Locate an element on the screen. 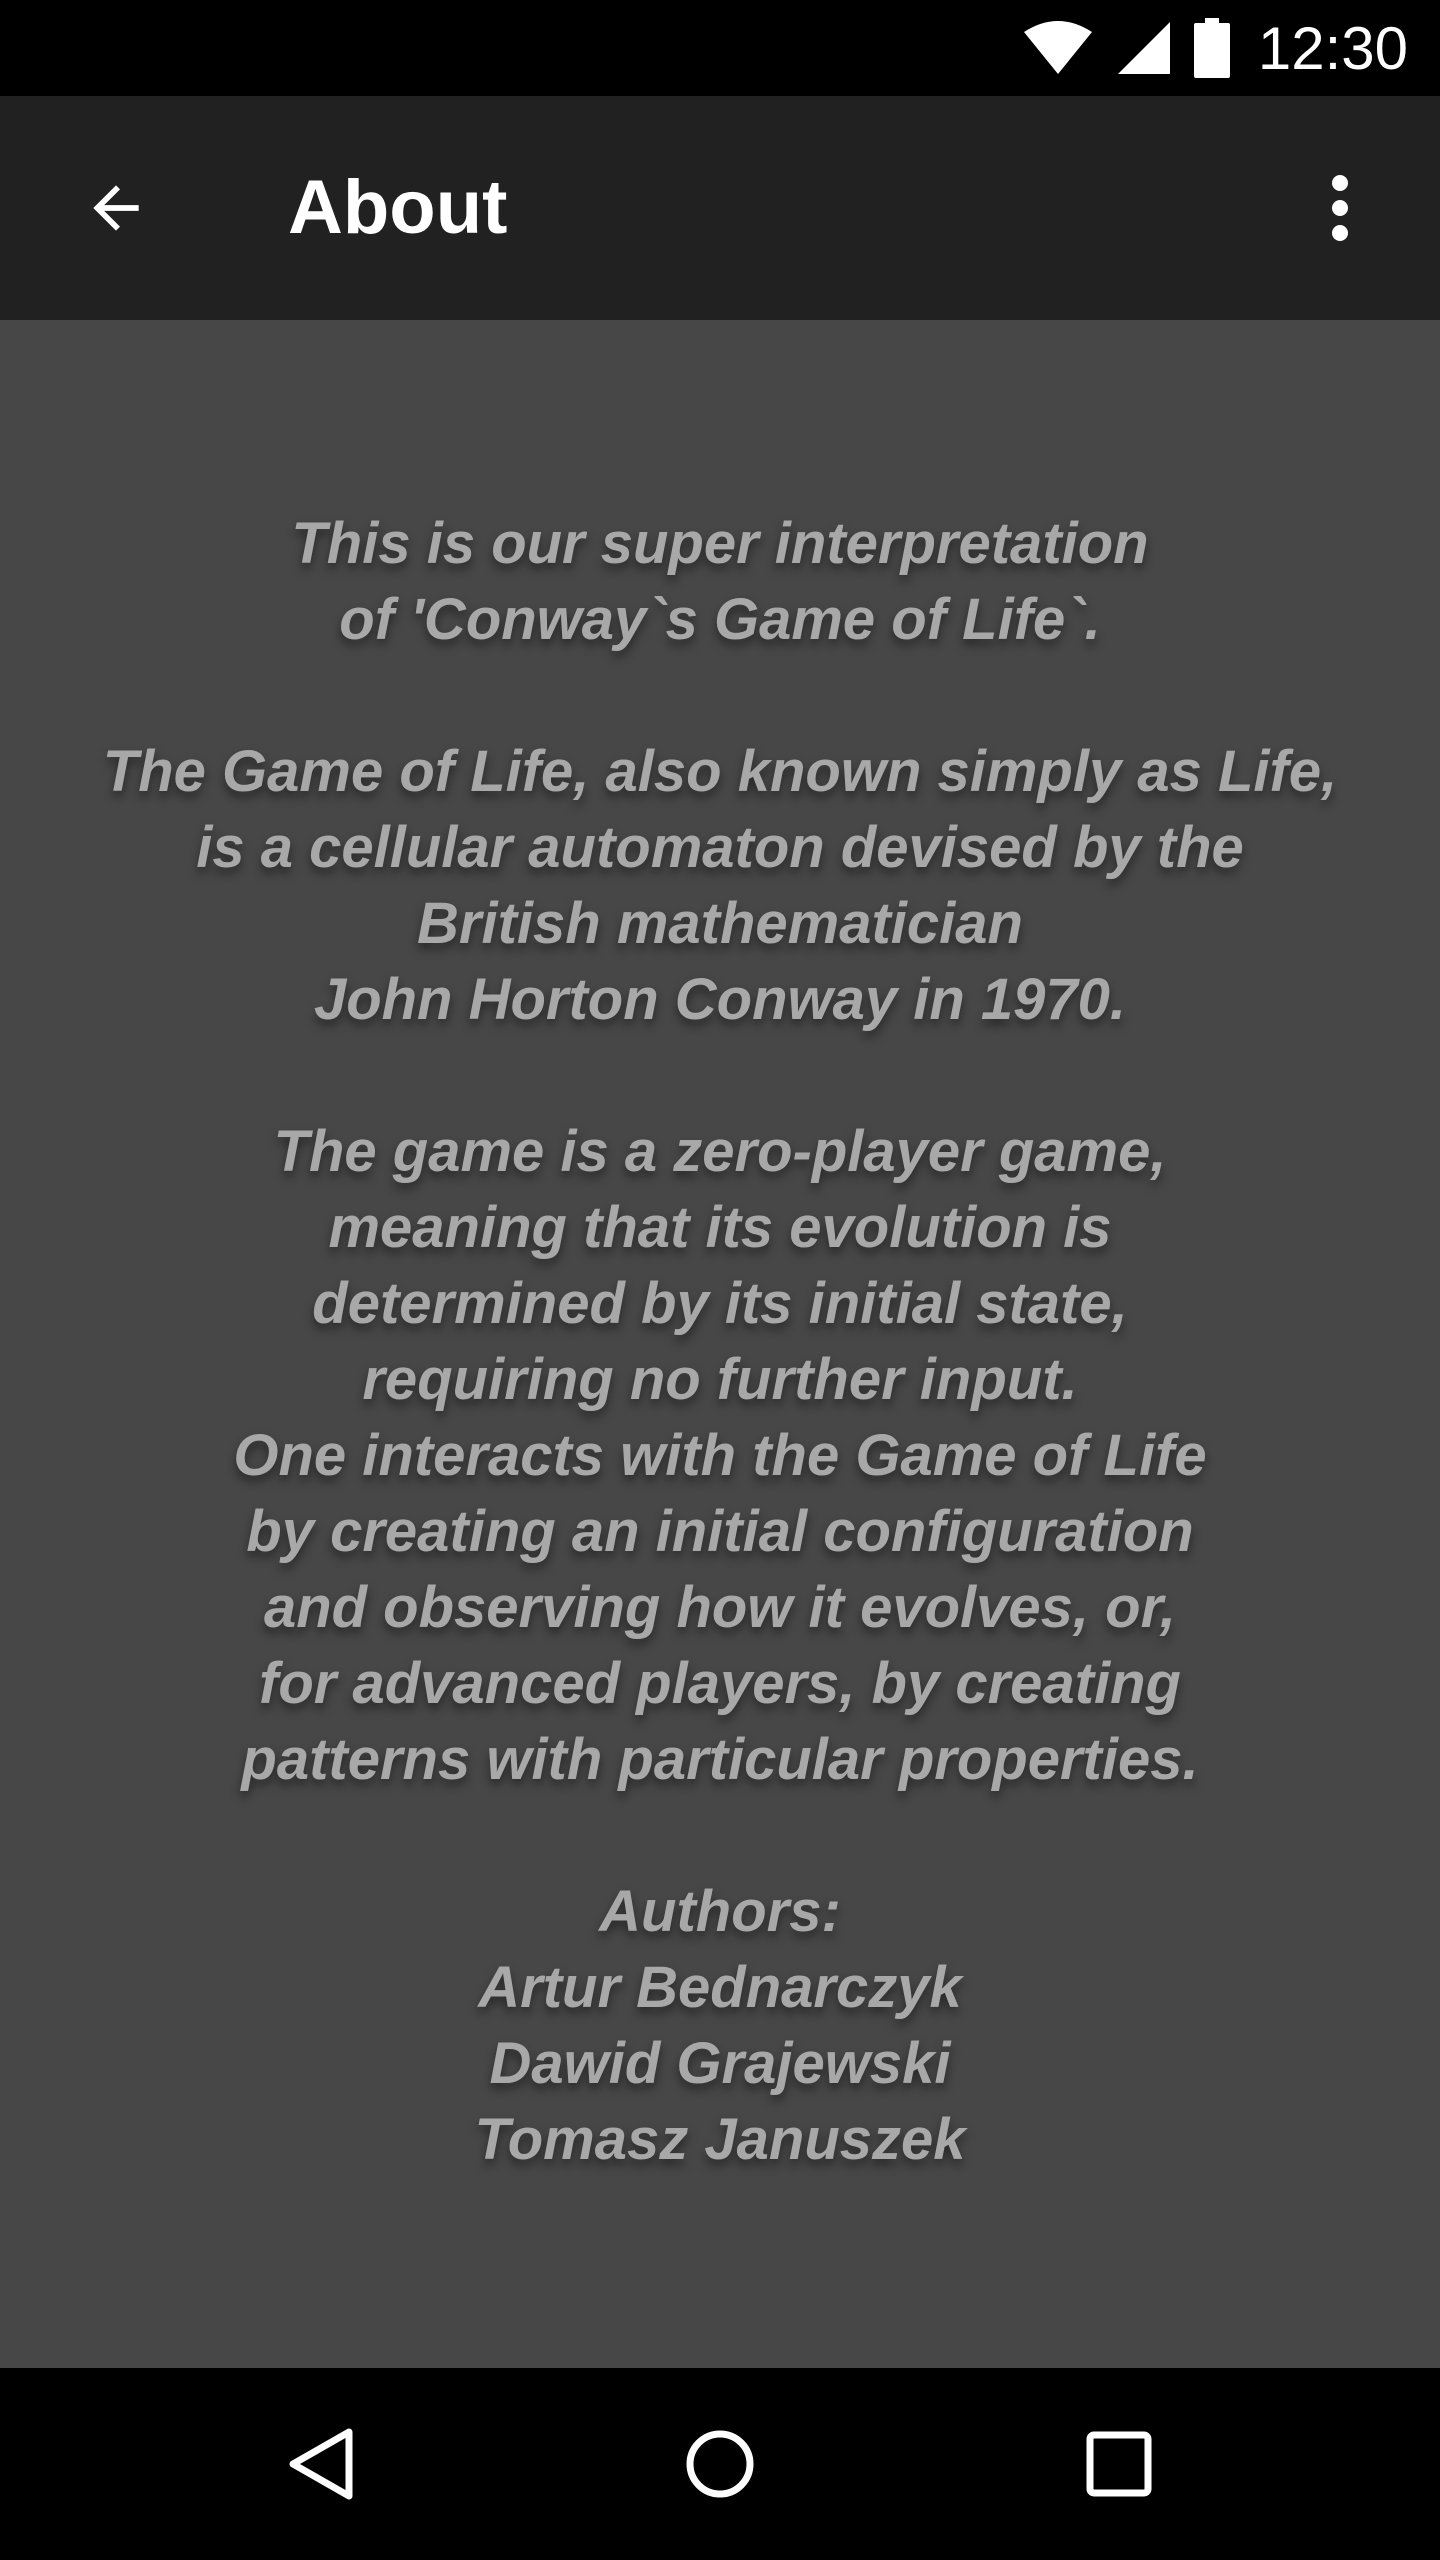 The width and height of the screenshot is (1440, 2560). nav-back-button is located at coordinates (321, 2464).